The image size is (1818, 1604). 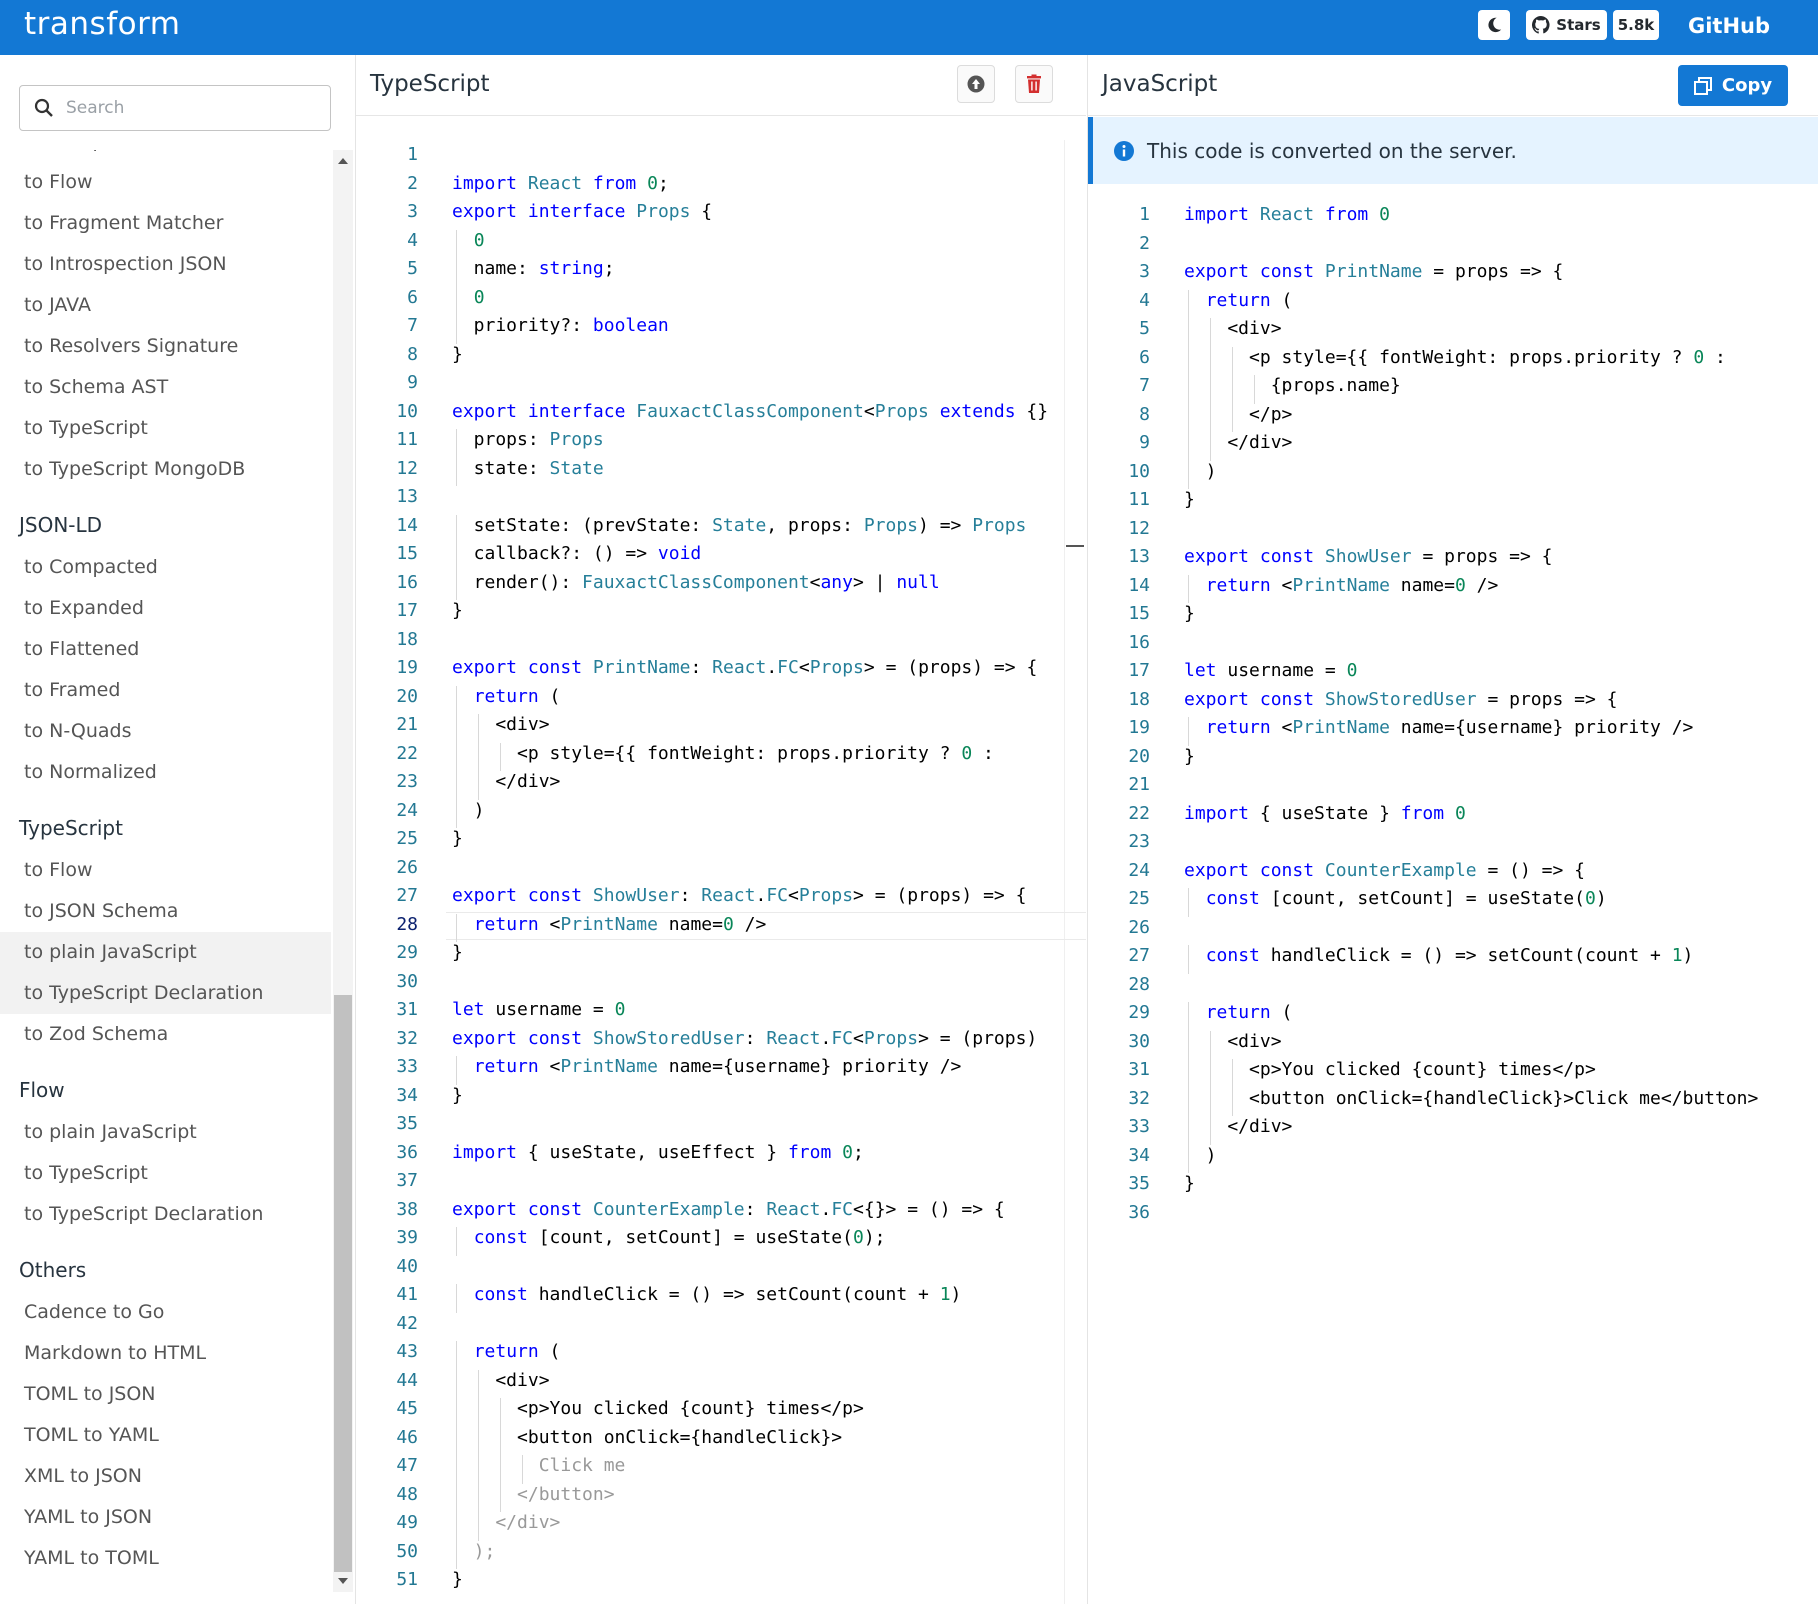 What do you see at coordinates (1494, 25) in the screenshot?
I see `dark-mode-button` at bounding box center [1494, 25].